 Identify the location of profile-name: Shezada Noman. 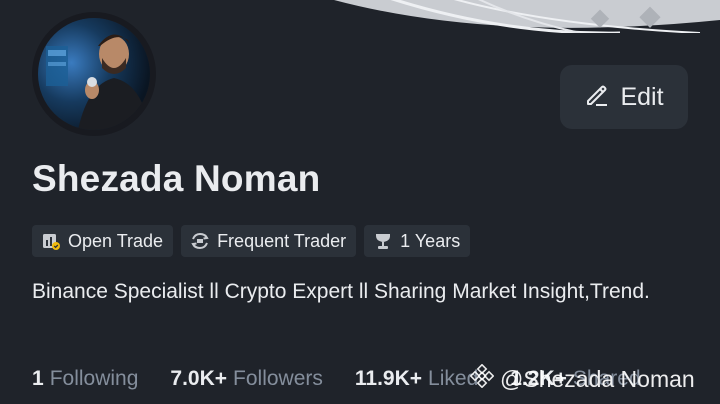
(176, 178).